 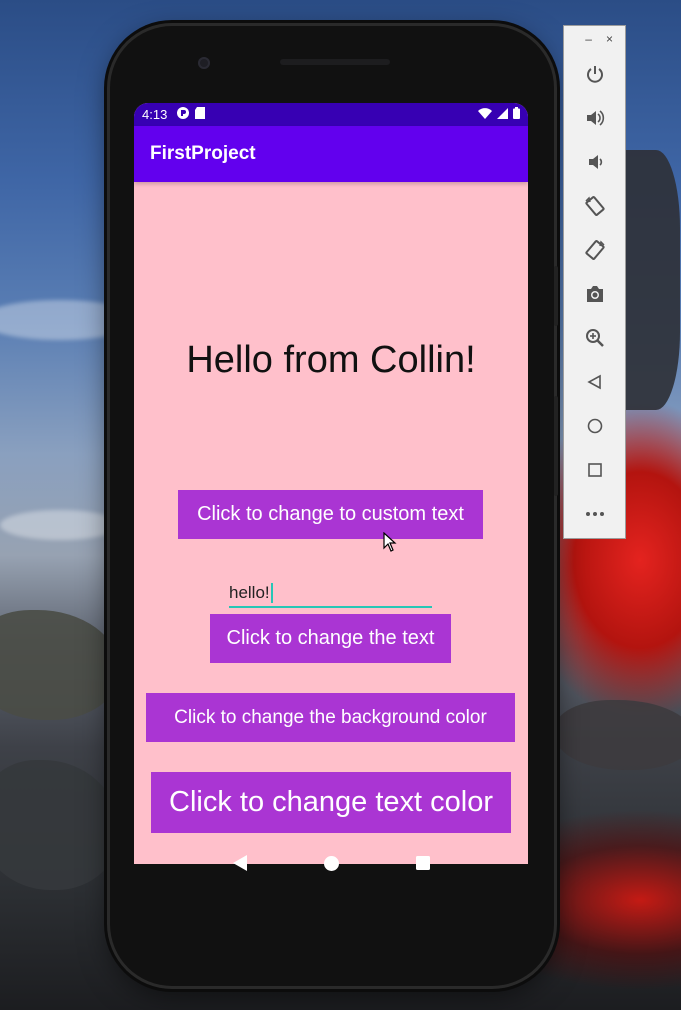 I want to click on volume-up-icon, so click(x=594, y=118).